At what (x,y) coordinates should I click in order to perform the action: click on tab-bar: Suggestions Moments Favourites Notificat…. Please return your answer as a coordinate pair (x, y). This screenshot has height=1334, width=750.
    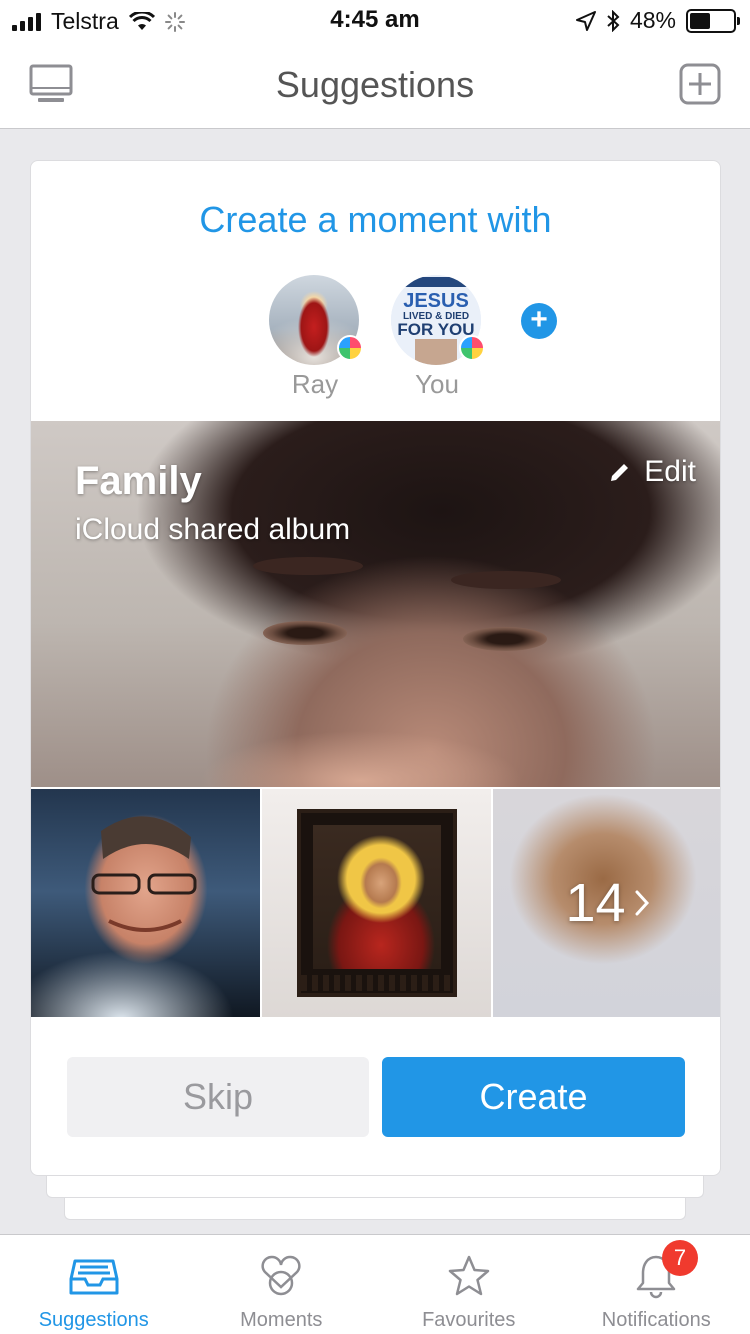
    Looking at the image, I should click on (375, 1284).